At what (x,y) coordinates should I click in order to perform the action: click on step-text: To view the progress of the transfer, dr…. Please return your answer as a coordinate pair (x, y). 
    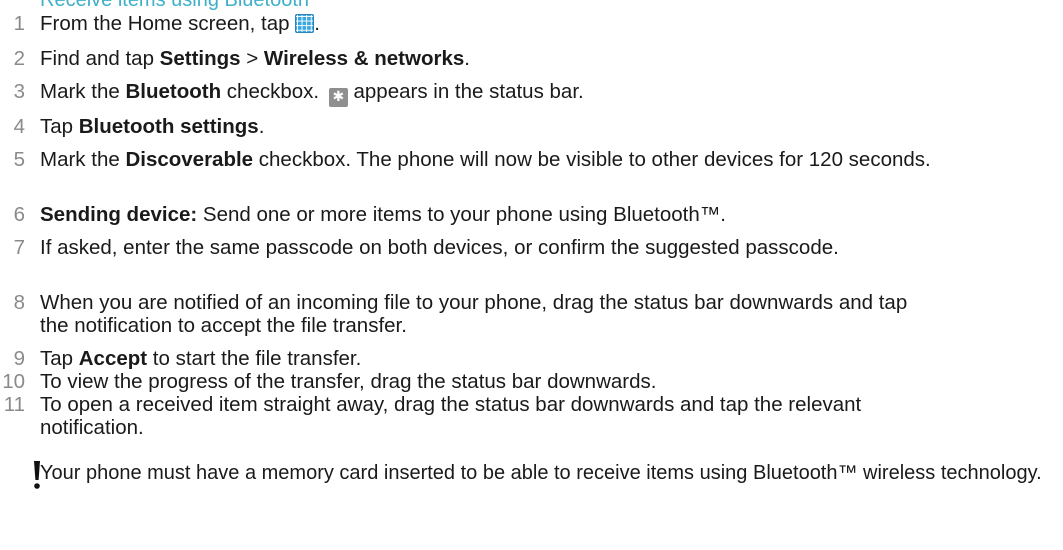
    Looking at the image, I should click on (530, 381).